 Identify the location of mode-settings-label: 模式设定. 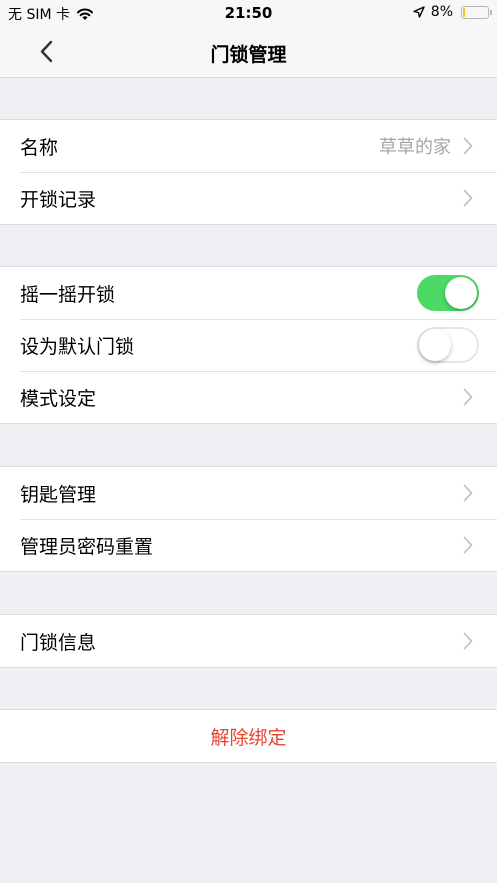
(58, 398).